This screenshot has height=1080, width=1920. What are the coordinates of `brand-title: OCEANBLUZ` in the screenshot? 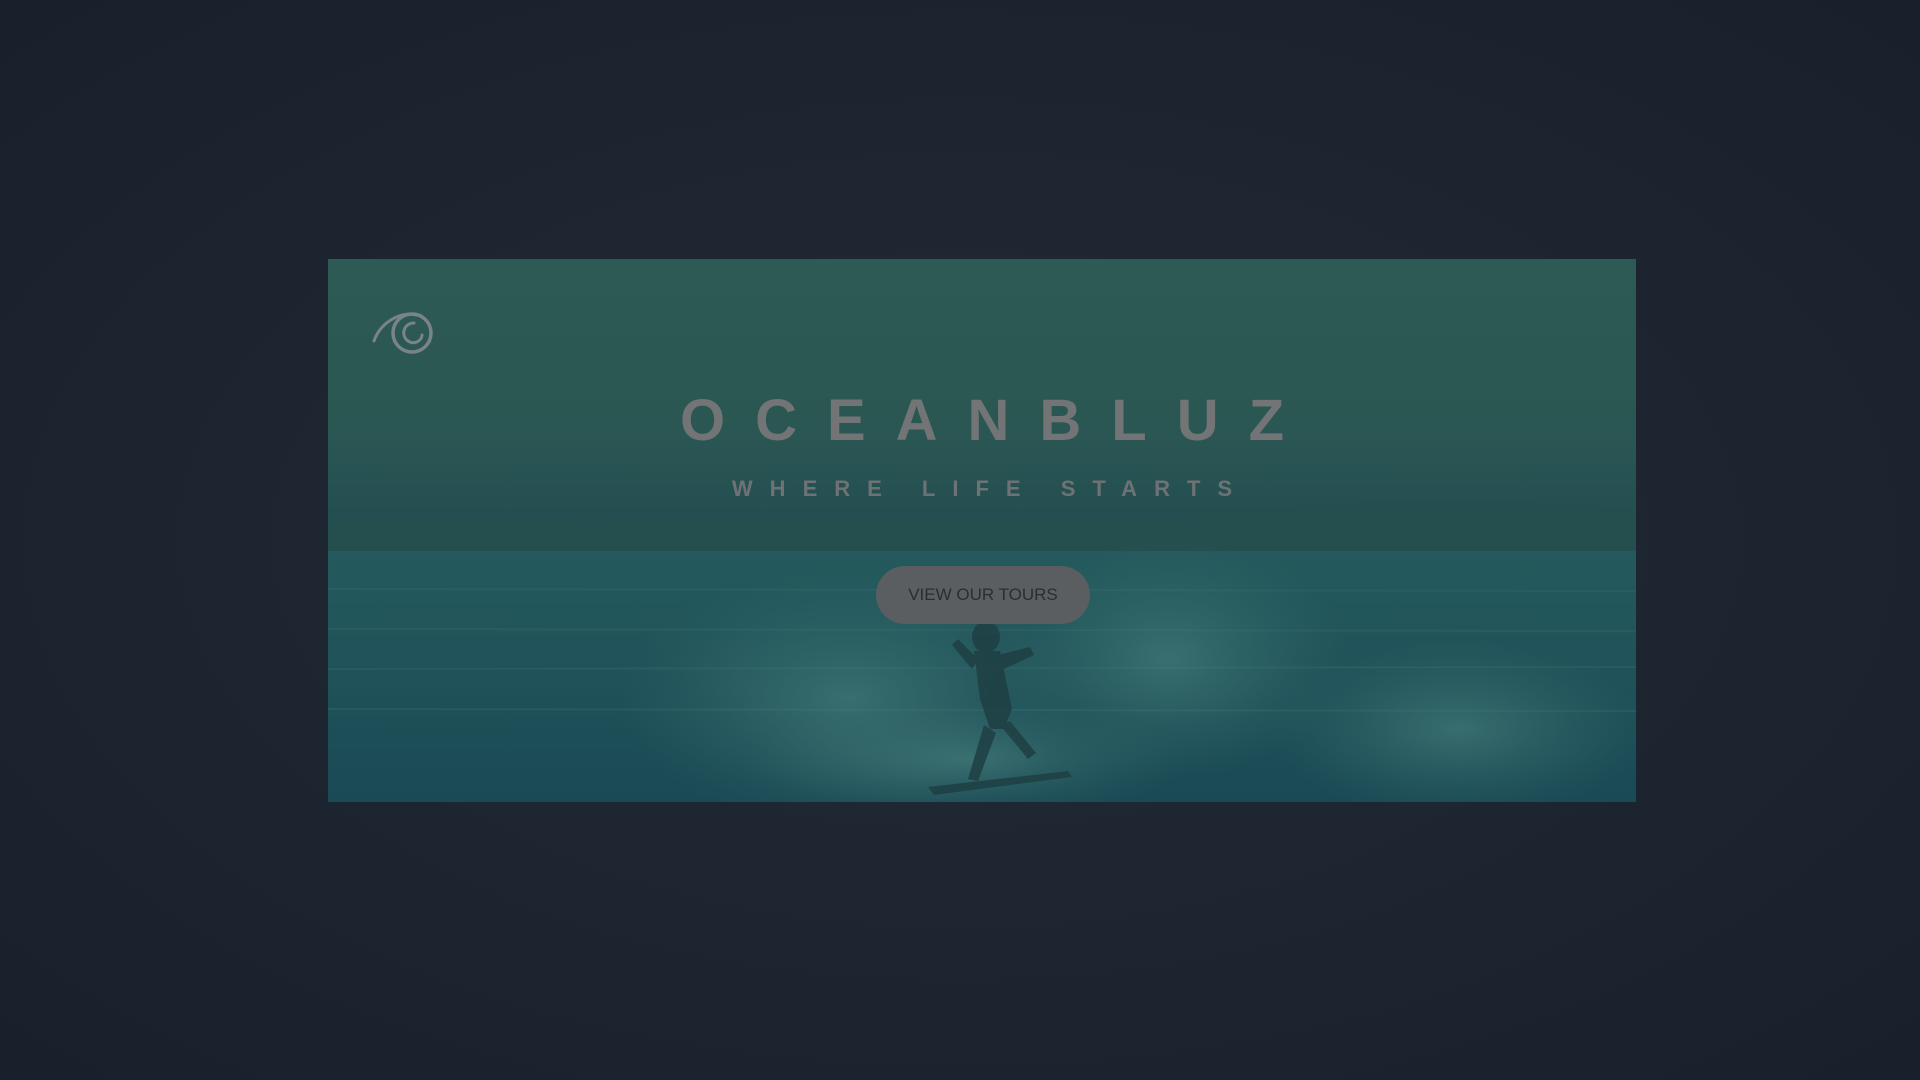 It's located at (997, 420).